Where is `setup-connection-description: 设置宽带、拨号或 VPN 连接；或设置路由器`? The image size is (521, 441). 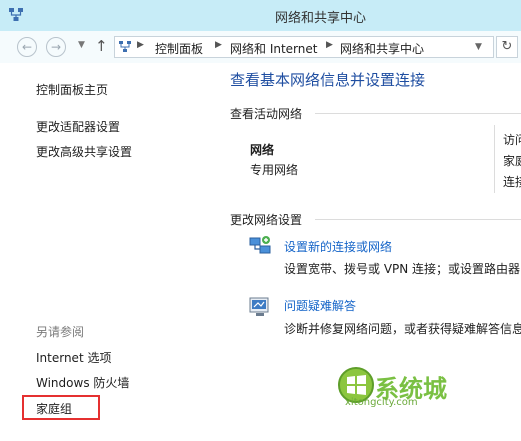
setup-connection-description: 设置宽带、拨号或 VPN 连接；或设置路由器 is located at coordinates (402, 269).